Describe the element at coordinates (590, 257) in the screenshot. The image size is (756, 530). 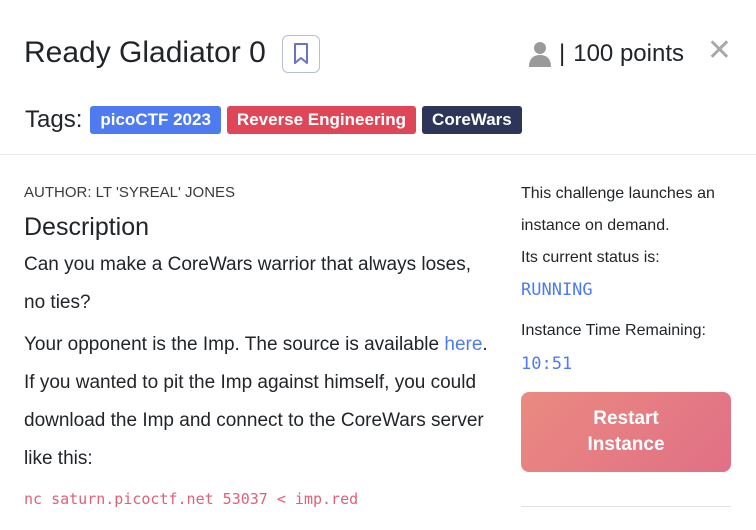
I see `instance-status-label: Its current status is:` at that location.